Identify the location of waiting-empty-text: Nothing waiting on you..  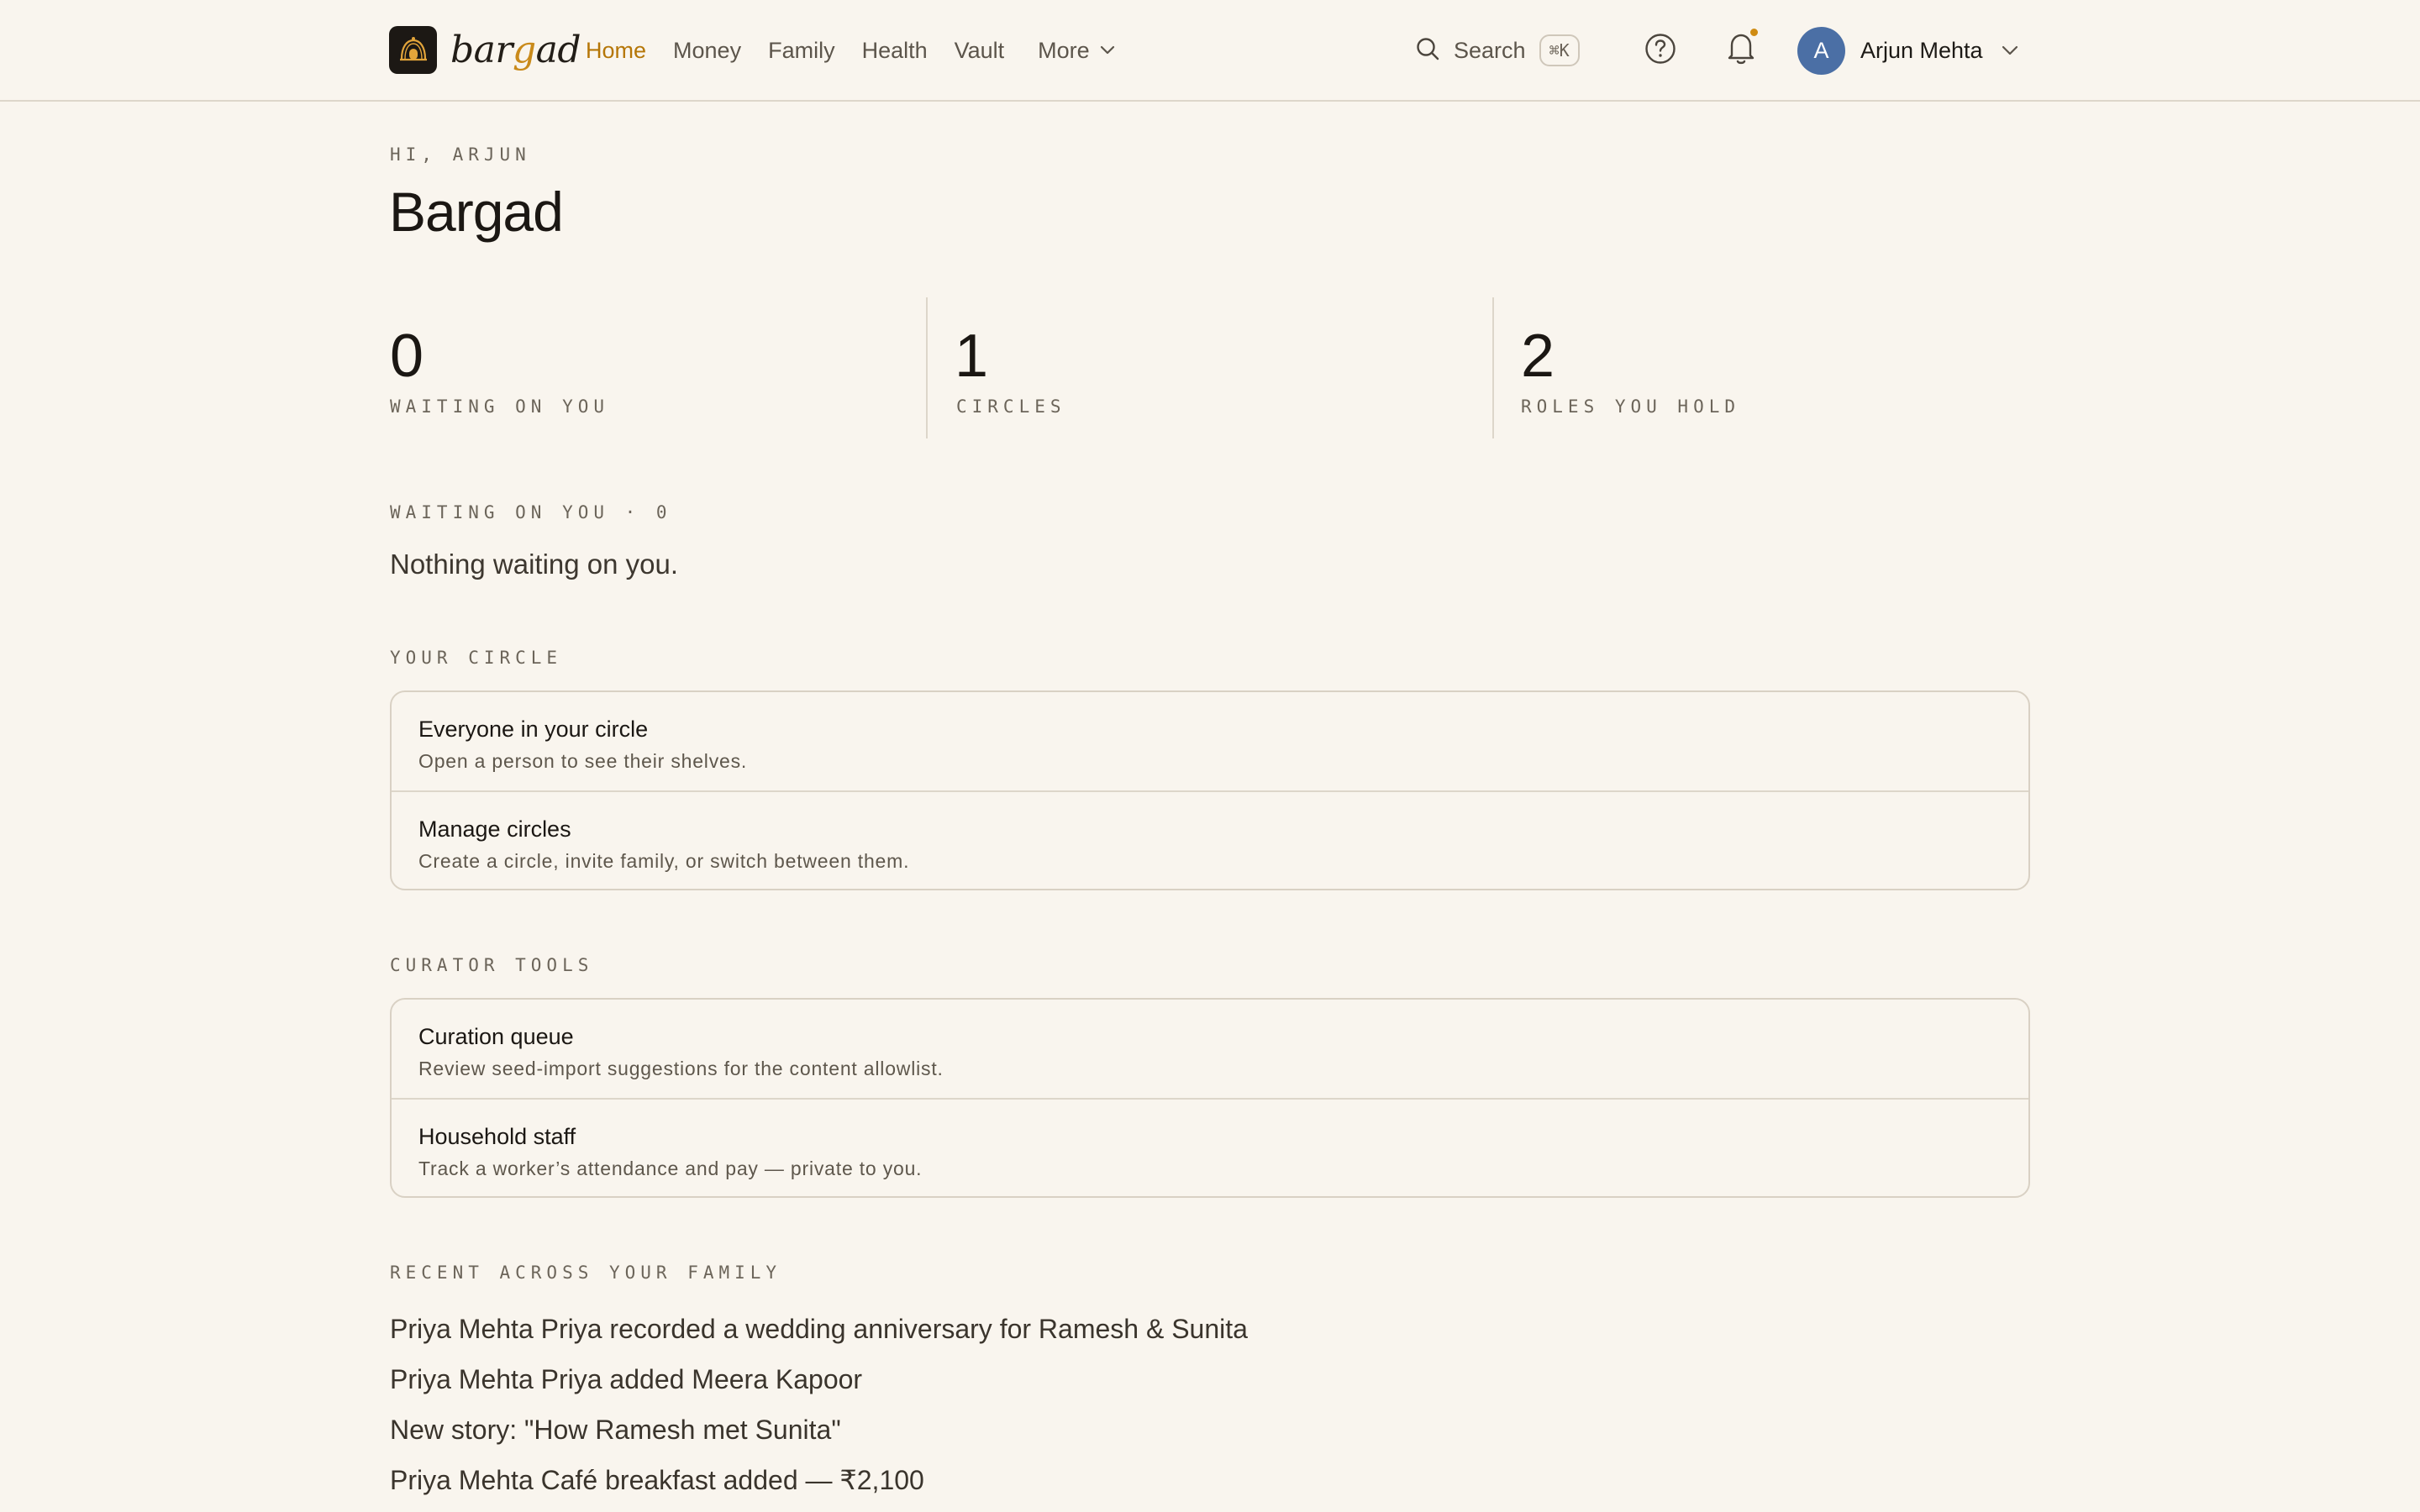
(534, 564).